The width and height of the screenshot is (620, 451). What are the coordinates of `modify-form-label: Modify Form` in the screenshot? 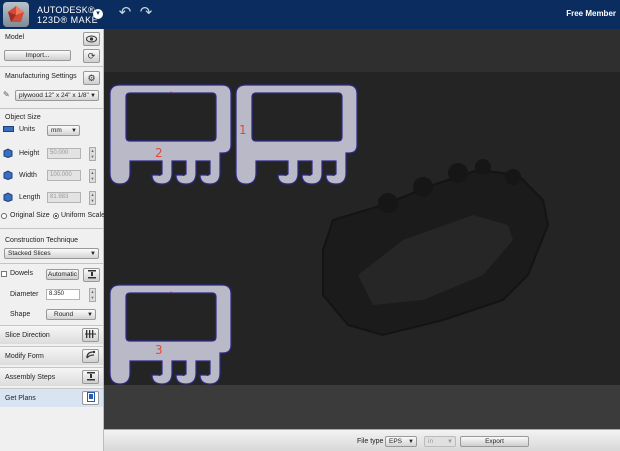 It's located at (24, 356).